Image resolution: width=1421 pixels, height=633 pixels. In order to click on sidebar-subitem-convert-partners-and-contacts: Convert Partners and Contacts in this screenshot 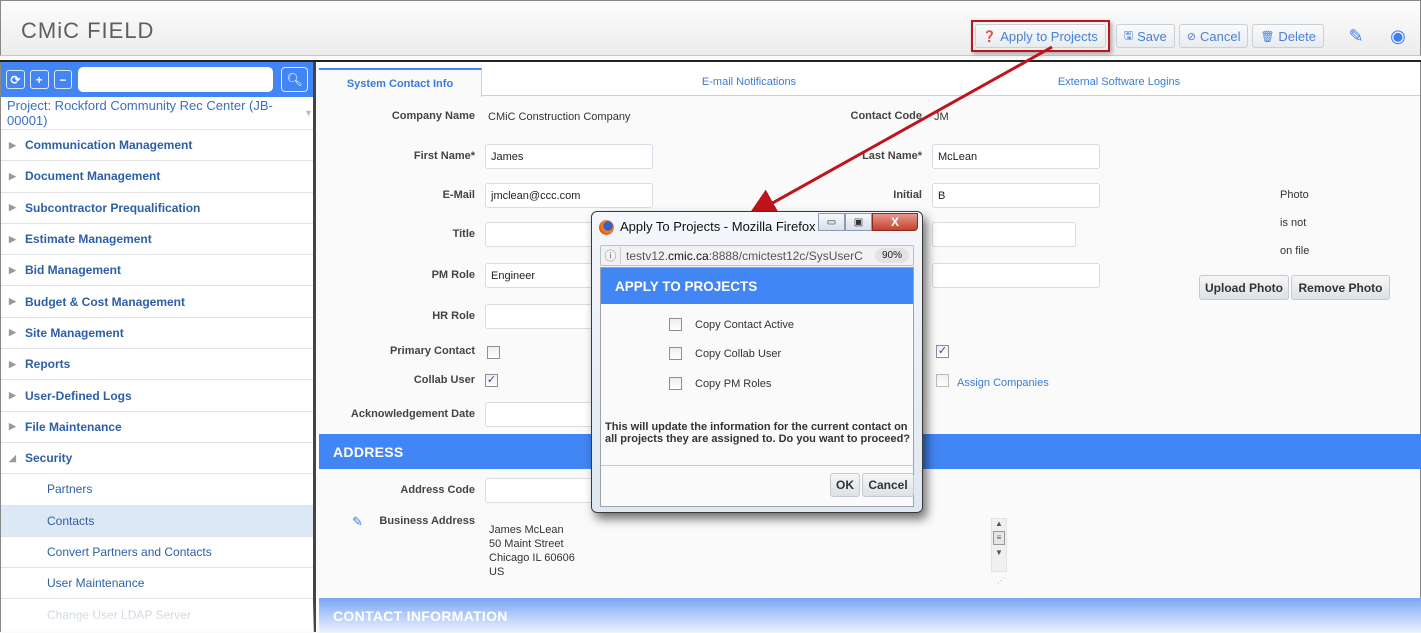, I will do `click(157, 553)`.